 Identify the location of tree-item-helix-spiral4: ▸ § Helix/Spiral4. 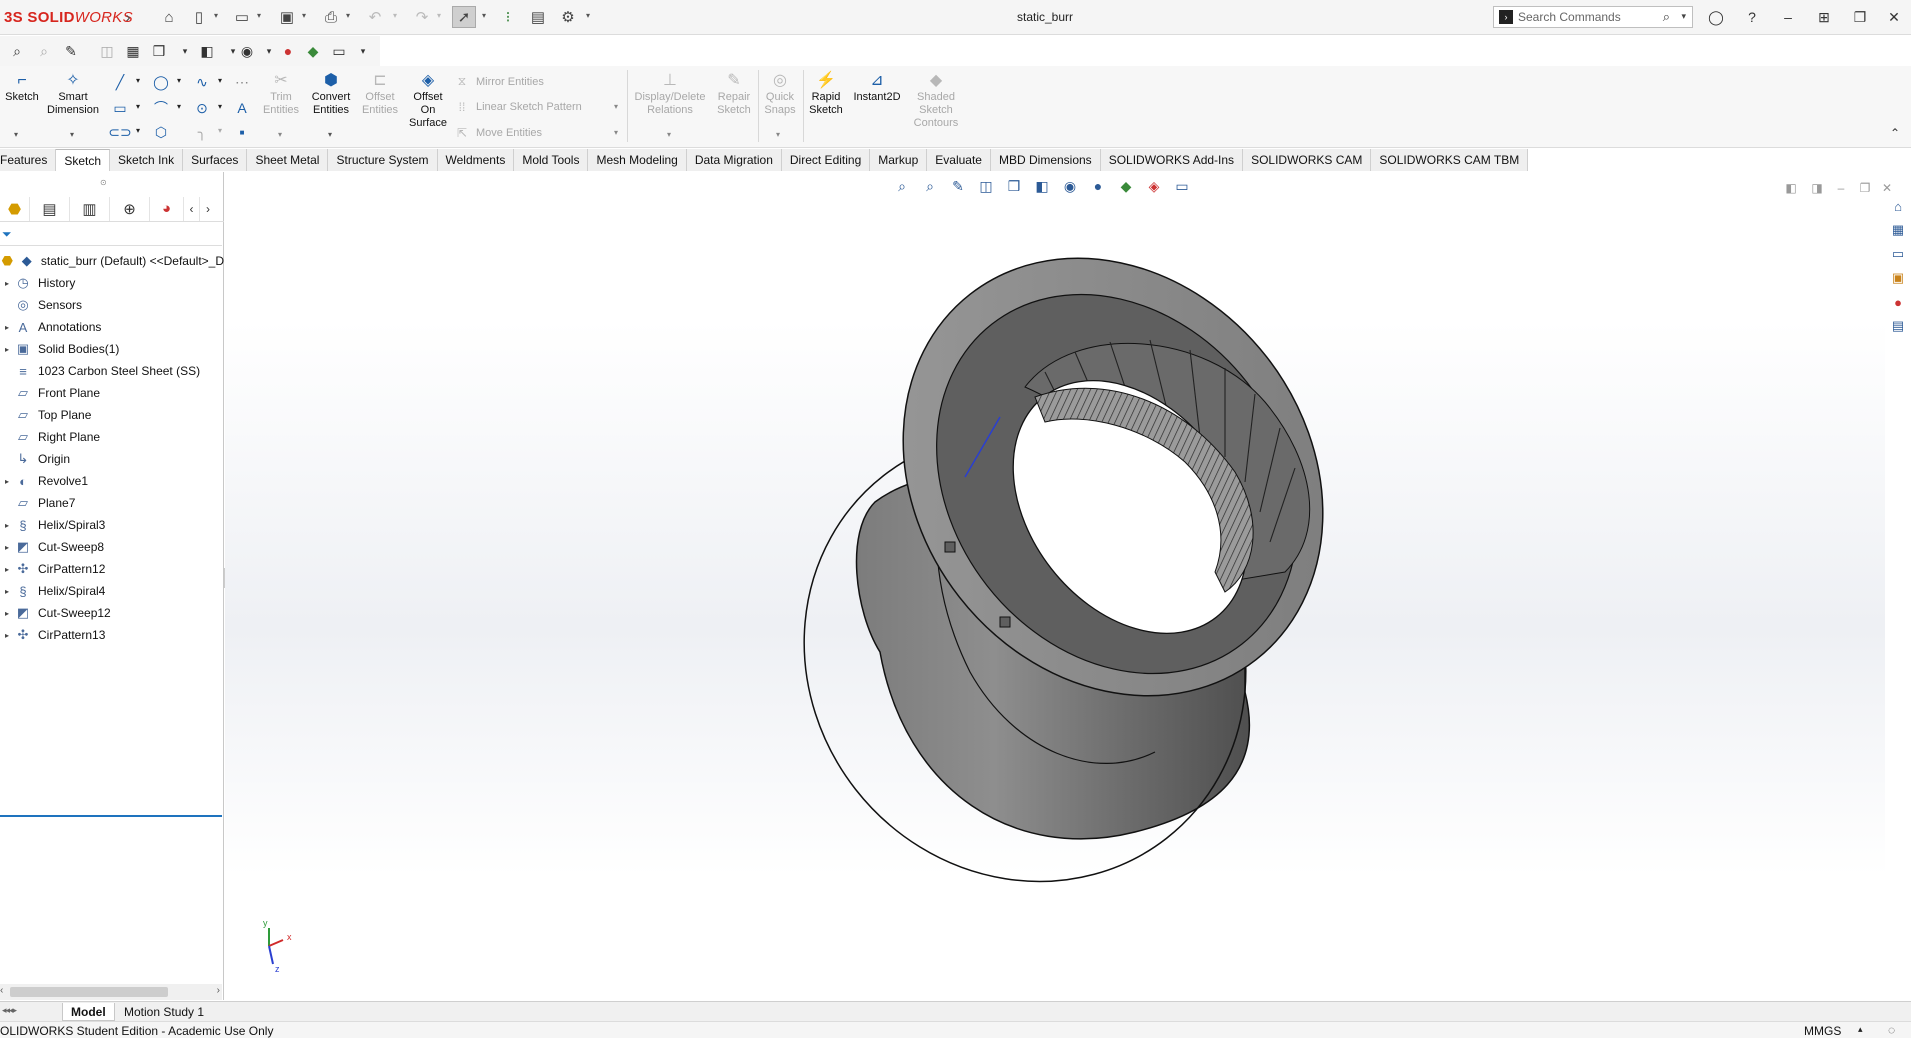
(112, 591).